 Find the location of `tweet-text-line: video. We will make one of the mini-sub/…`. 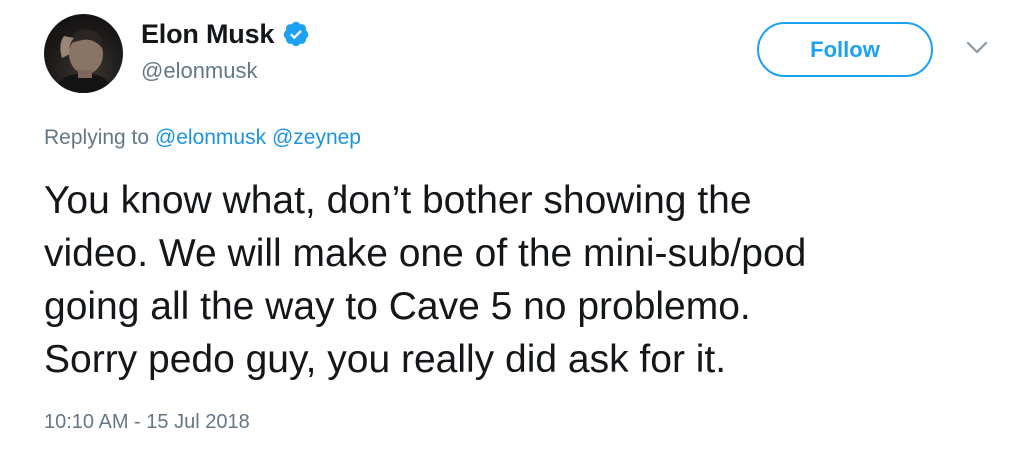

tweet-text-line: video. We will make one of the mini-sub/… is located at coordinates (425, 253).